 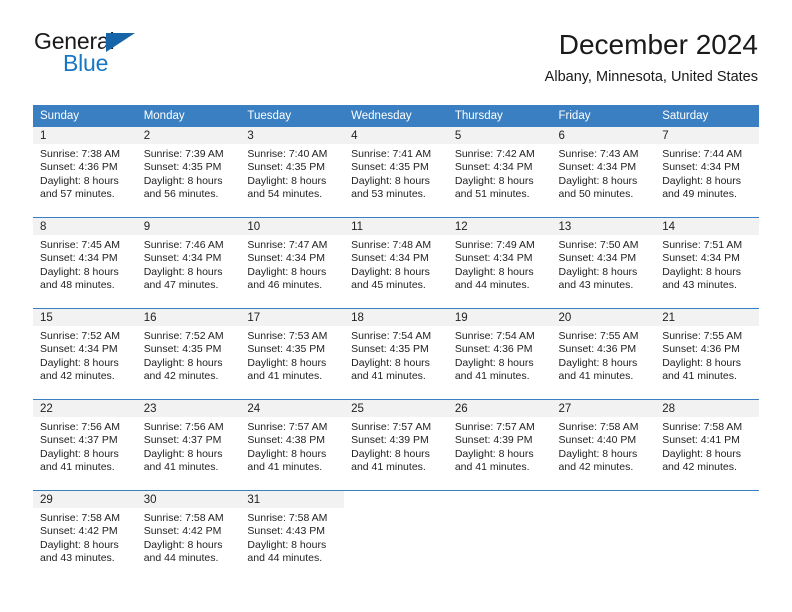 I want to click on daylight-line-2: and 48 minutes., so click(x=77, y=285).